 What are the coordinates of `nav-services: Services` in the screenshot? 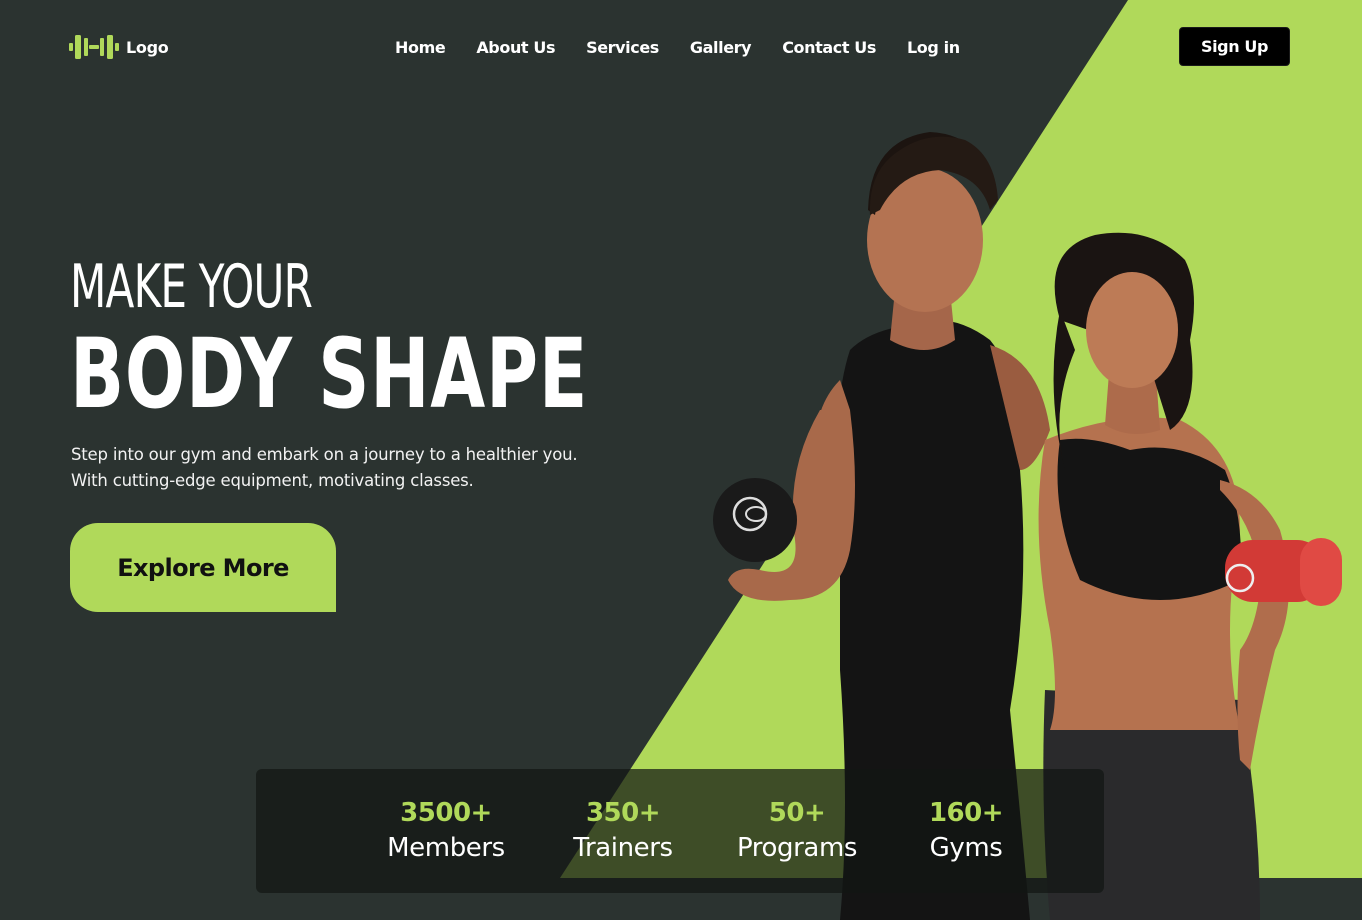 It's located at (622, 47).